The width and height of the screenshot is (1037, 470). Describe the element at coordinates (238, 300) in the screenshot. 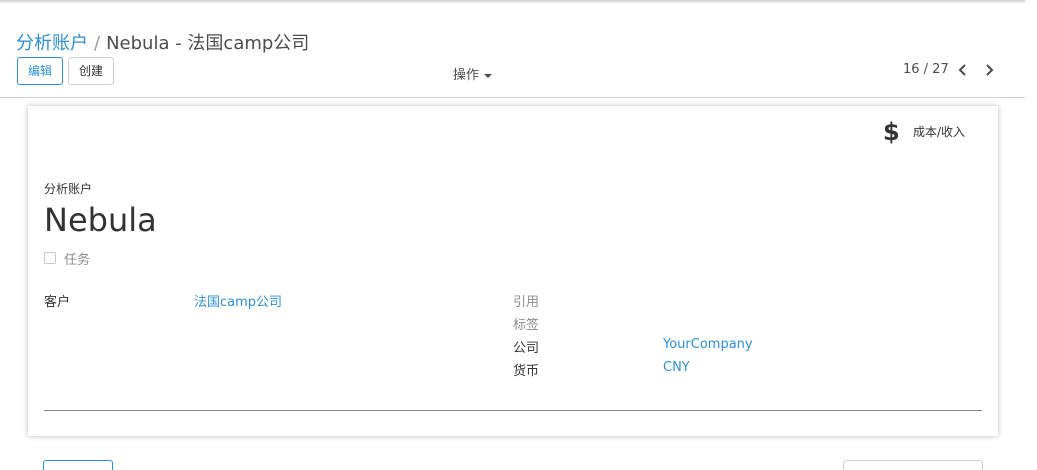

I see `customer-link: 法国camp公司` at that location.